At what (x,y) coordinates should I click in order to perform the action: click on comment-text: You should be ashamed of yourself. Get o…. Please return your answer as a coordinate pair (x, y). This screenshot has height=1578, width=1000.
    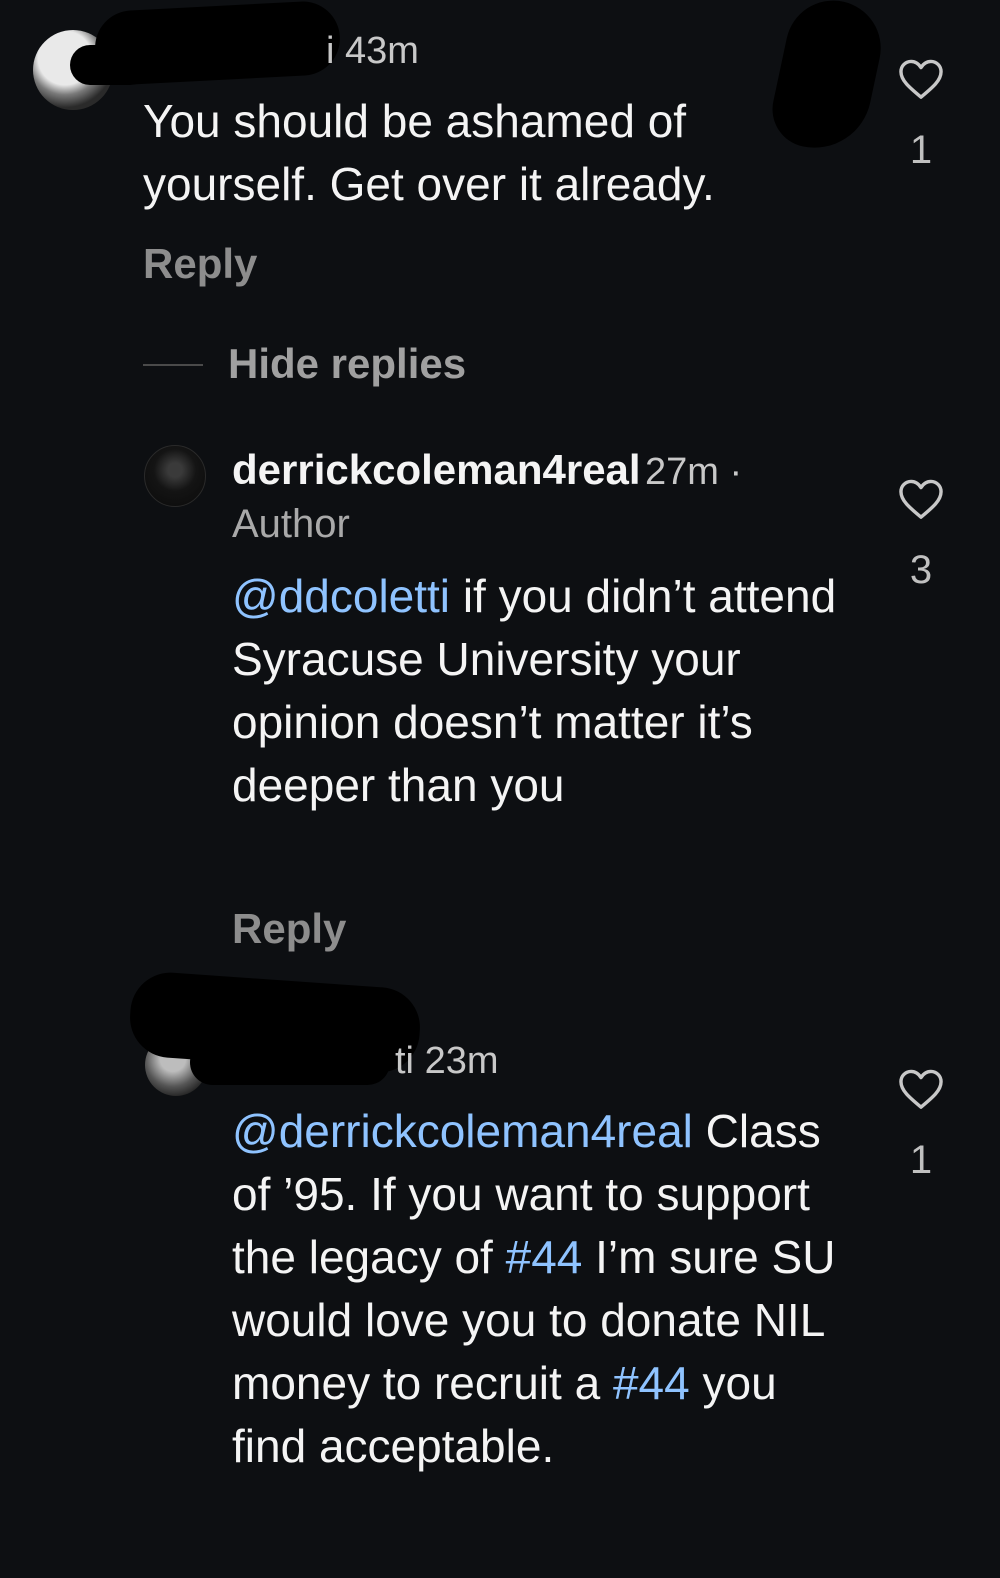
    Looking at the image, I should click on (429, 152).